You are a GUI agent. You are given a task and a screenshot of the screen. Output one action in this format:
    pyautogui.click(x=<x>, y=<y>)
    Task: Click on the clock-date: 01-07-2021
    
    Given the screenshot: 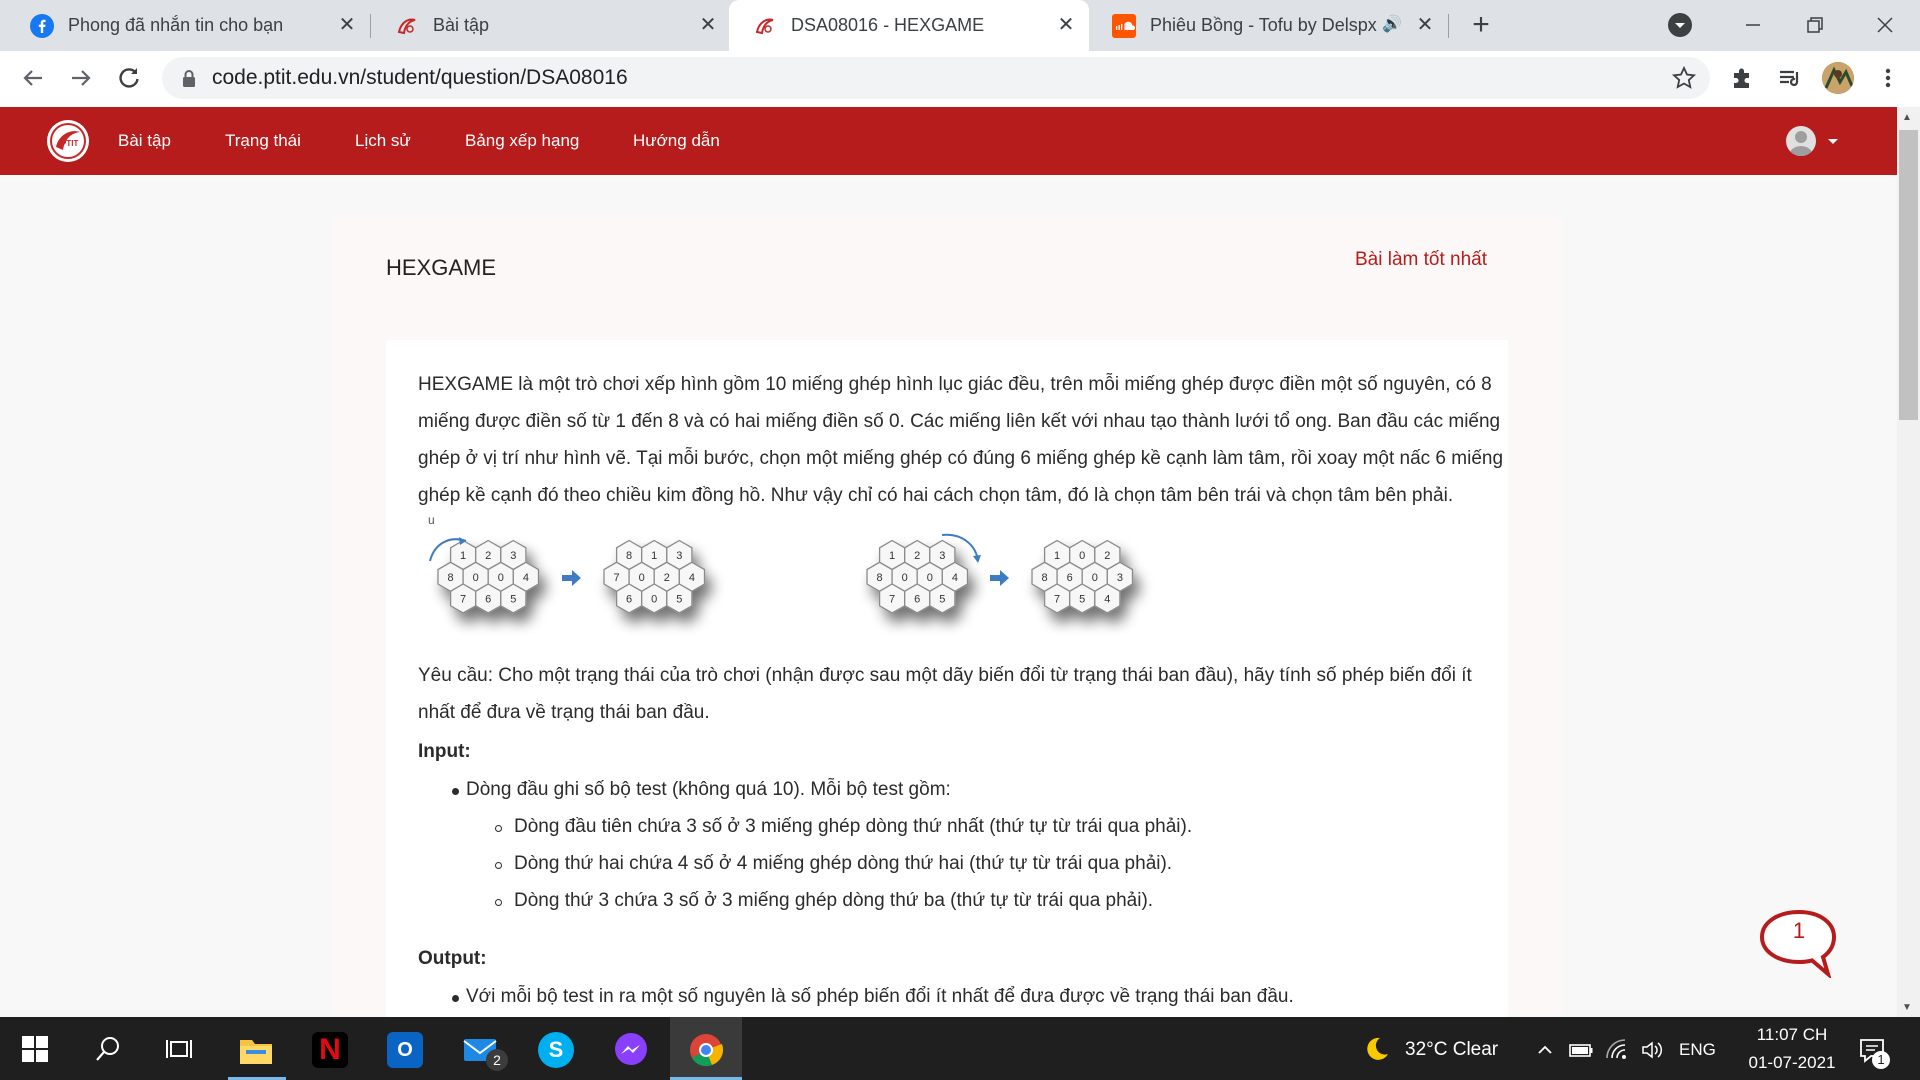 What is the action you would take?
    pyautogui.click(x=1792, y=1063)
    